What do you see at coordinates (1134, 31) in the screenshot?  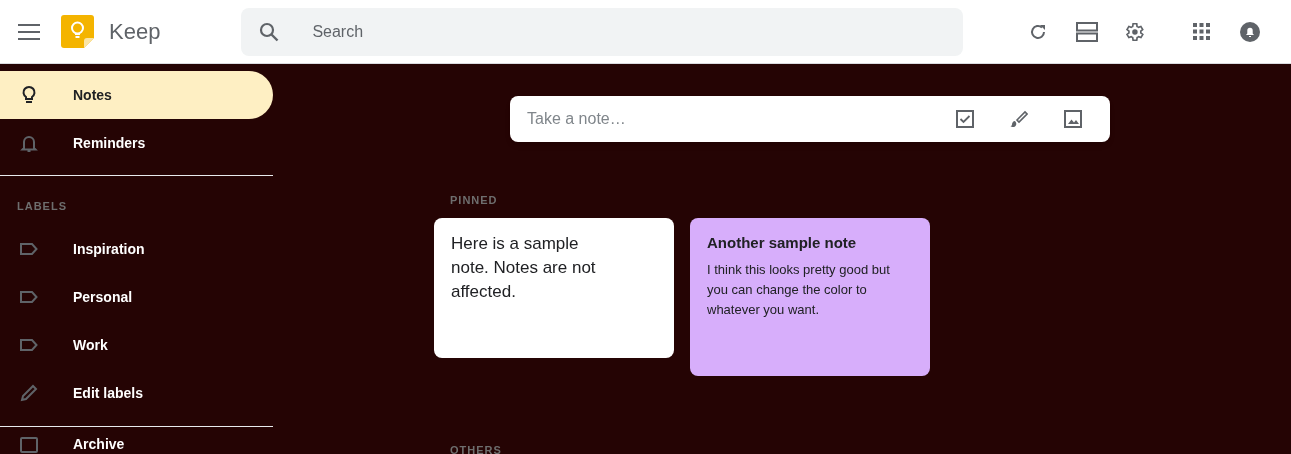 I see `settings-icon` at bounding box center [1134, 31].